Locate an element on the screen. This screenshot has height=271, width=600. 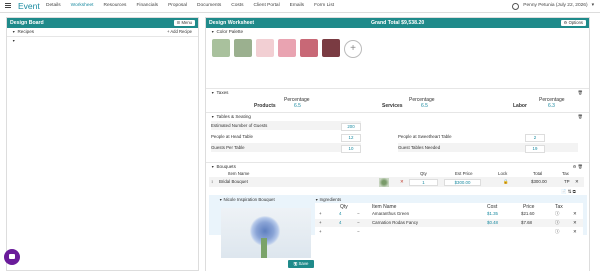
bouquets-label: Bouquets is located at coordinates (226, 166).